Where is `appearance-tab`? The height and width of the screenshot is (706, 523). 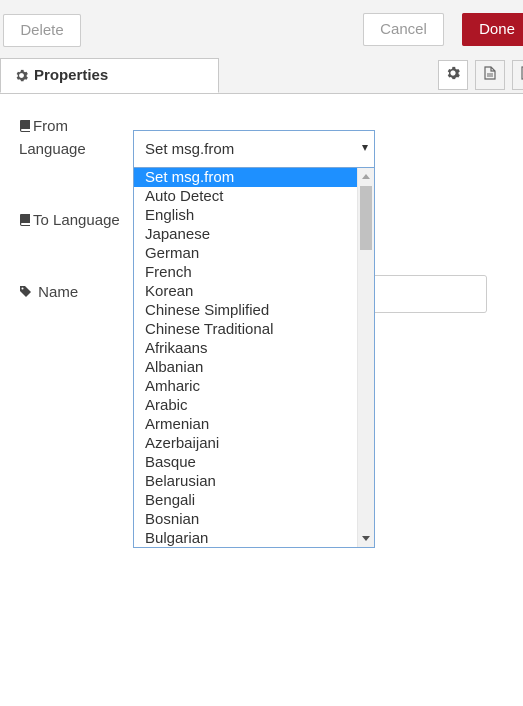
appearance-tab is located at coordinates (517, 75).